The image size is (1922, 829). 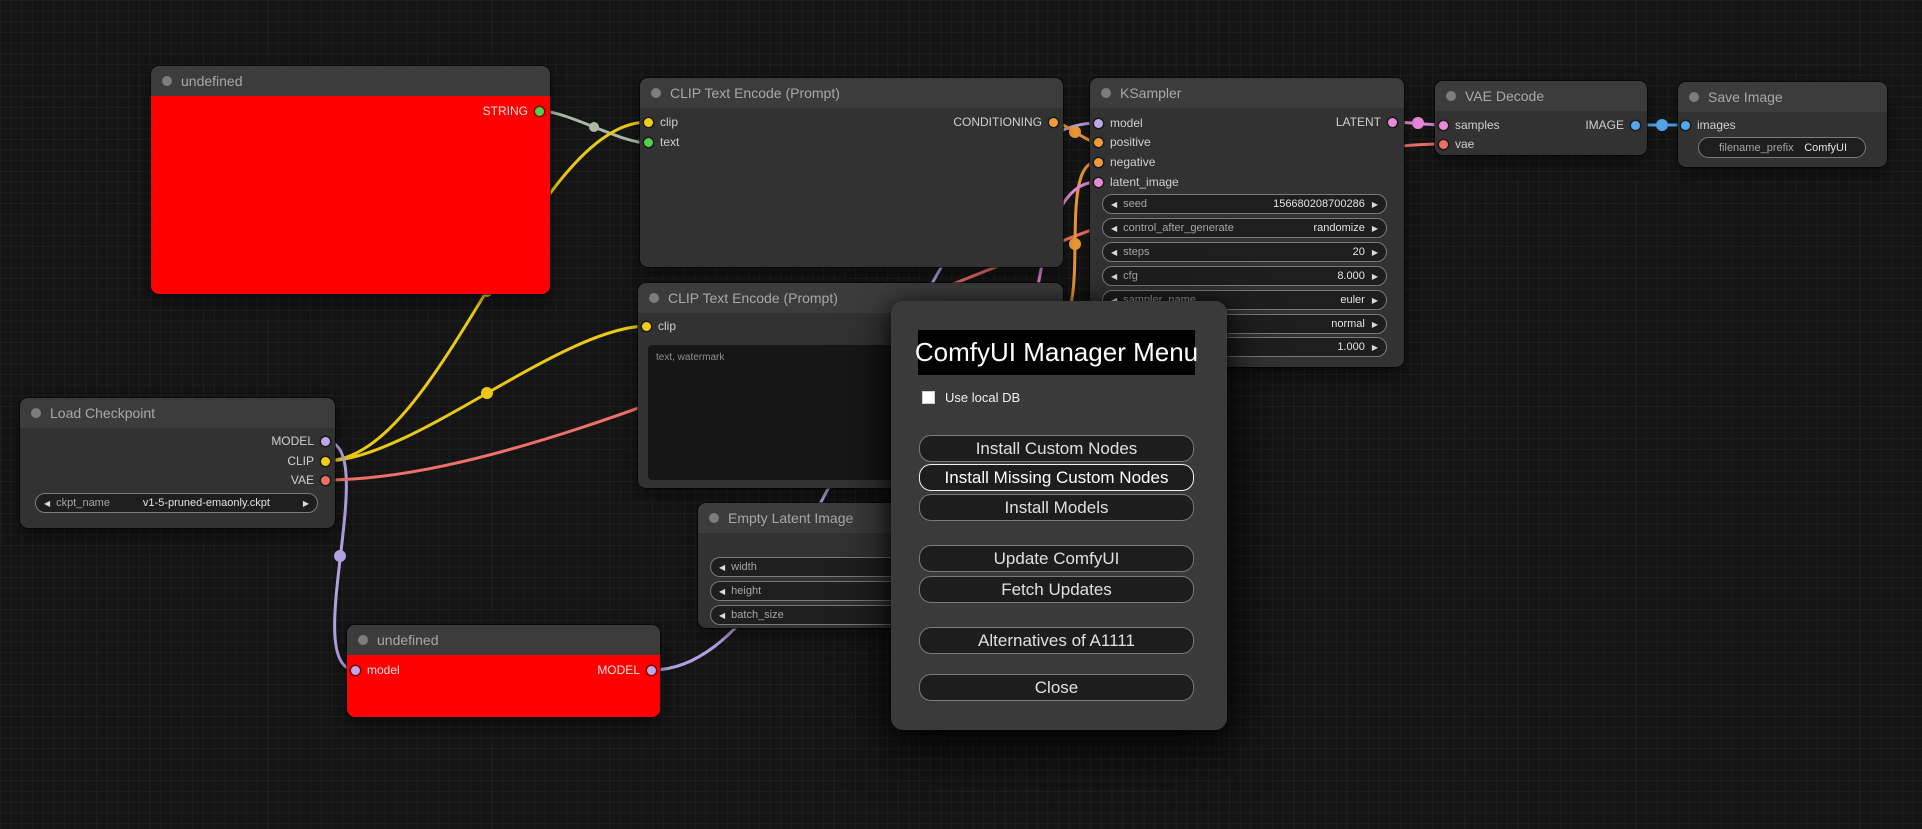 I want to click on node-titlebar: Save Image, so click(x=1782, y=97).